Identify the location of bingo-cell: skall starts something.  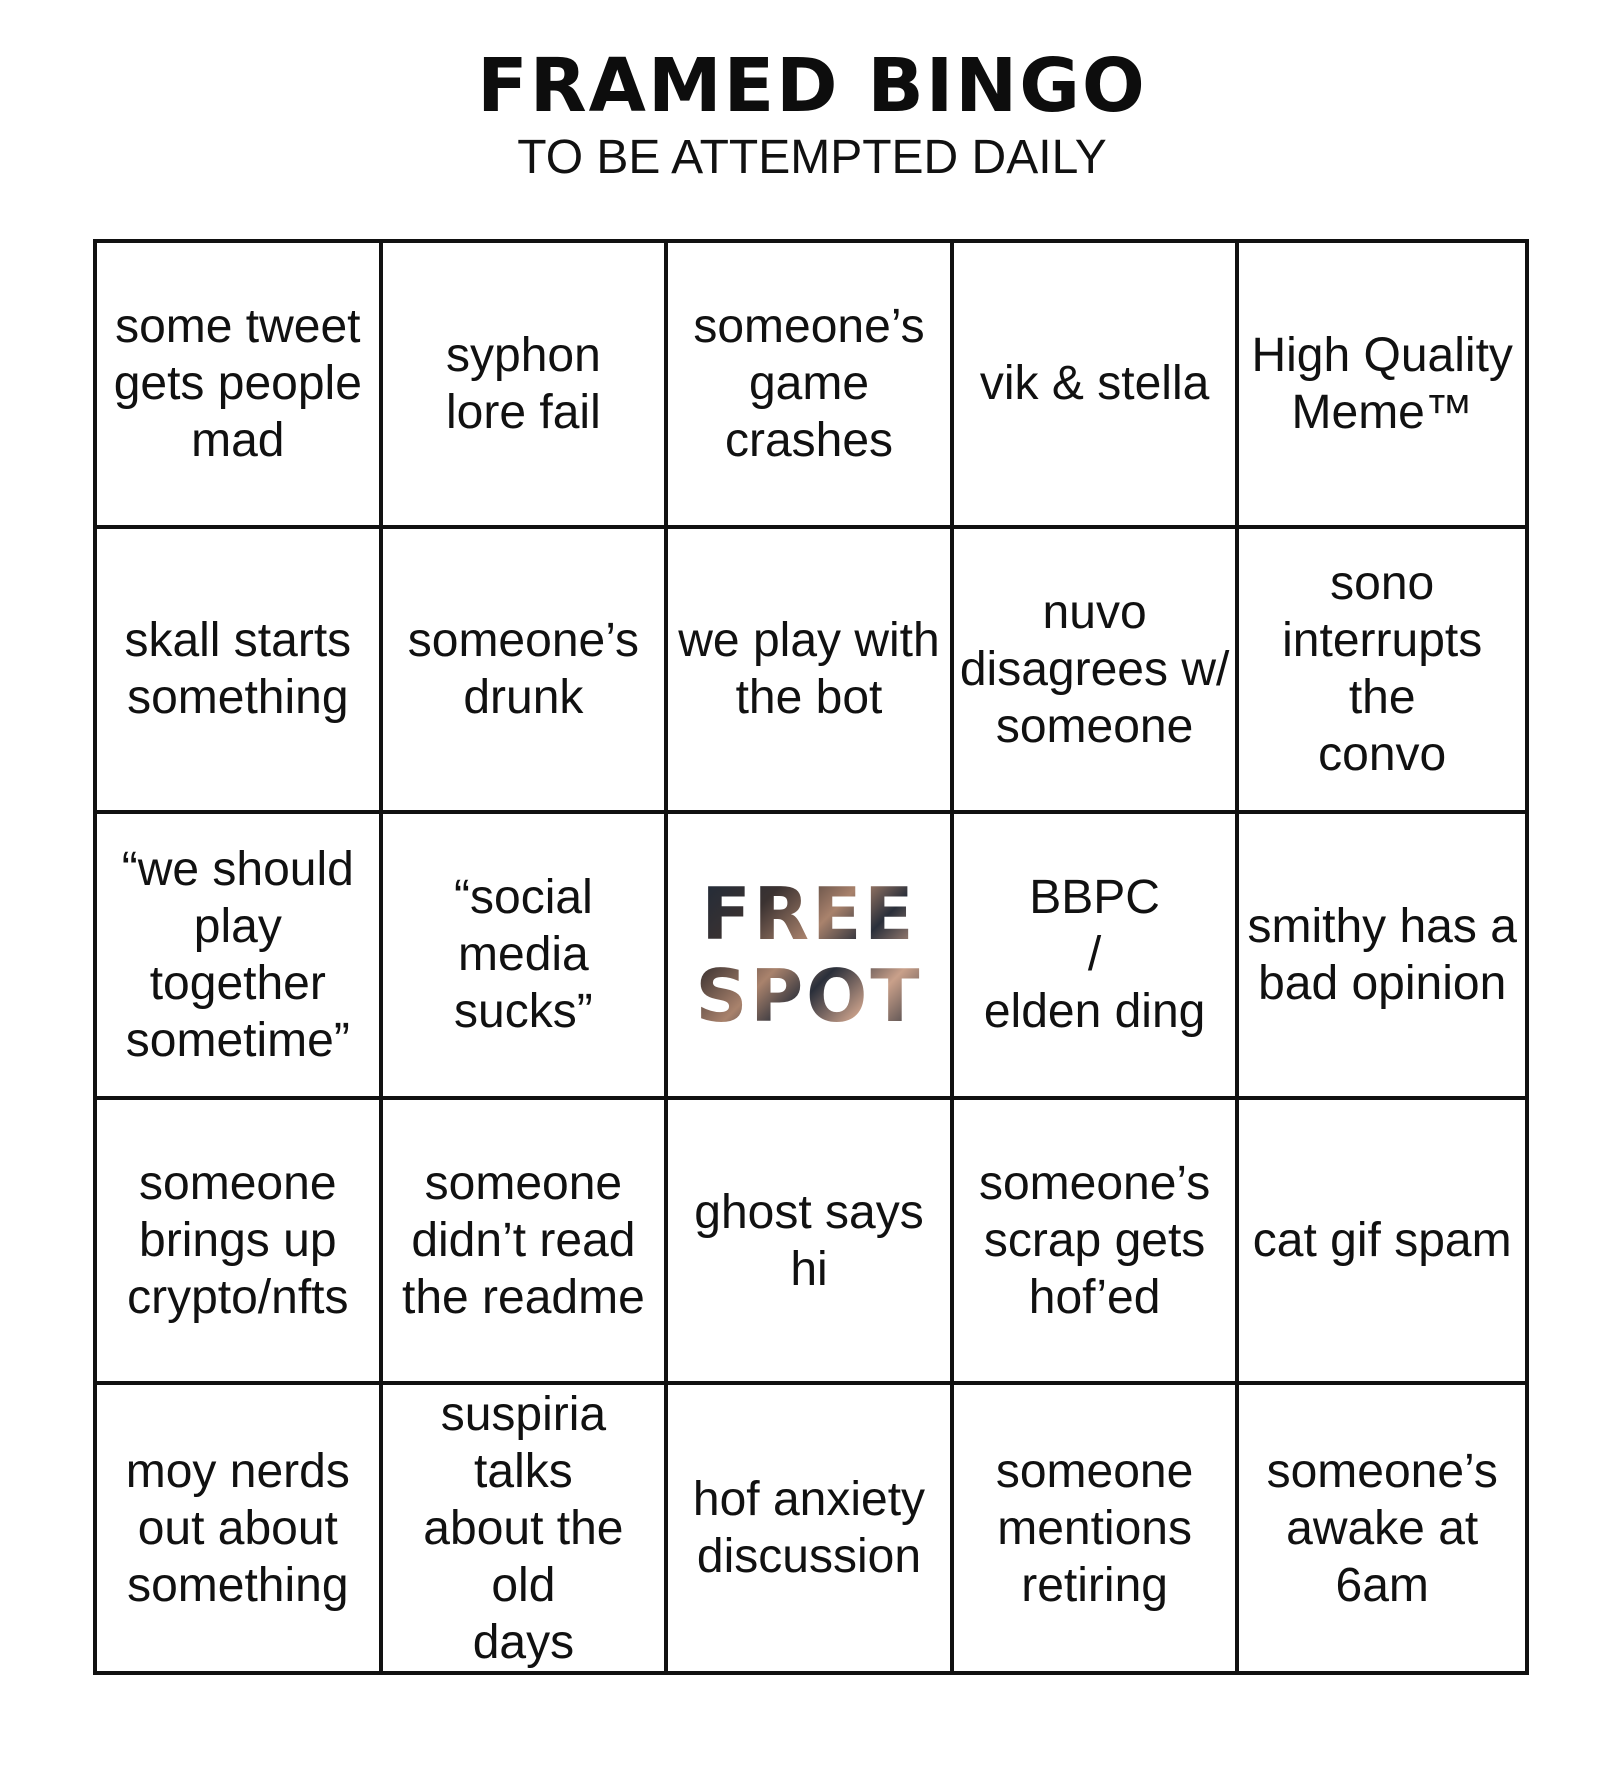
(240, 671).